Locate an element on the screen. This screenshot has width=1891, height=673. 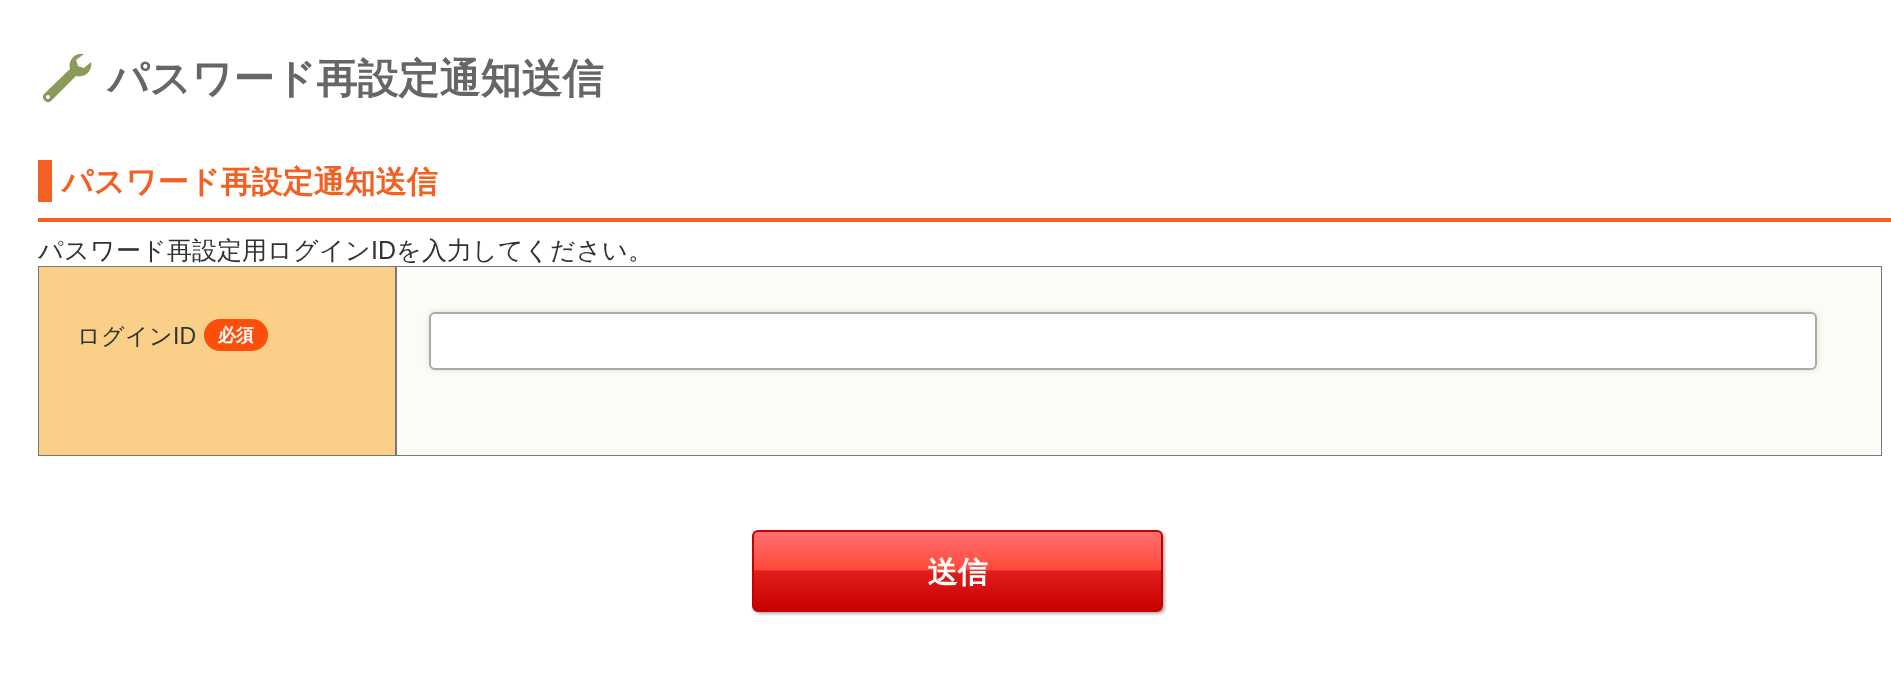
field-label: ログインID is located at coordinates (136, 336).